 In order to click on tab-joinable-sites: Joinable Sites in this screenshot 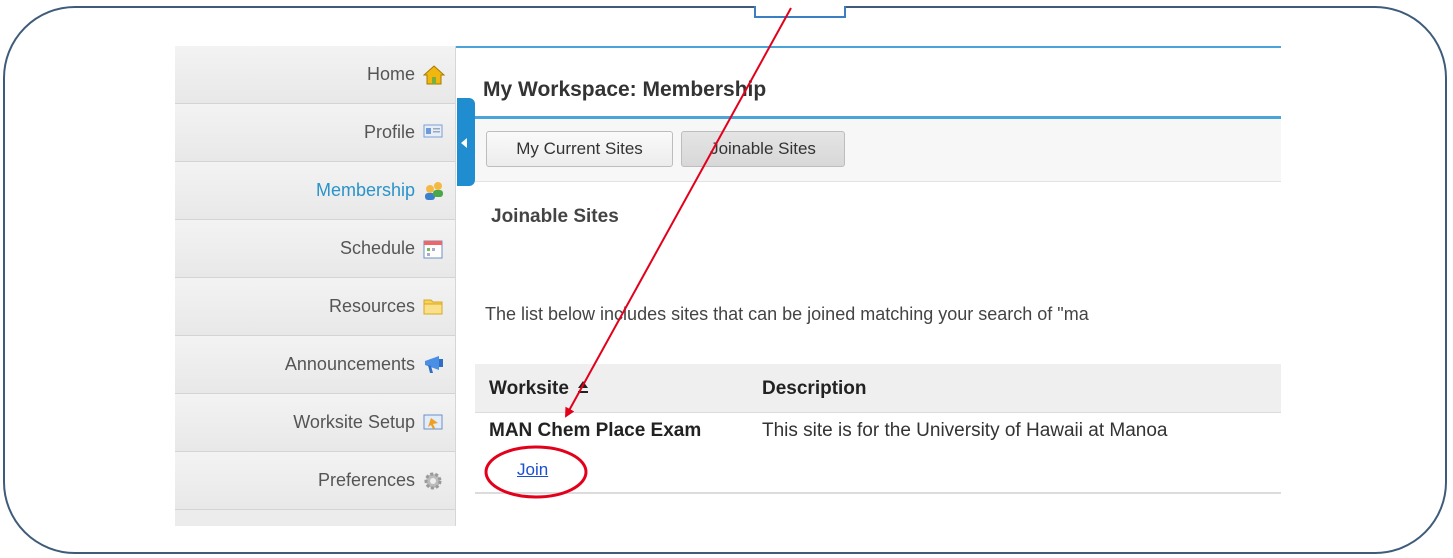, I will do `click(763, 149)`.